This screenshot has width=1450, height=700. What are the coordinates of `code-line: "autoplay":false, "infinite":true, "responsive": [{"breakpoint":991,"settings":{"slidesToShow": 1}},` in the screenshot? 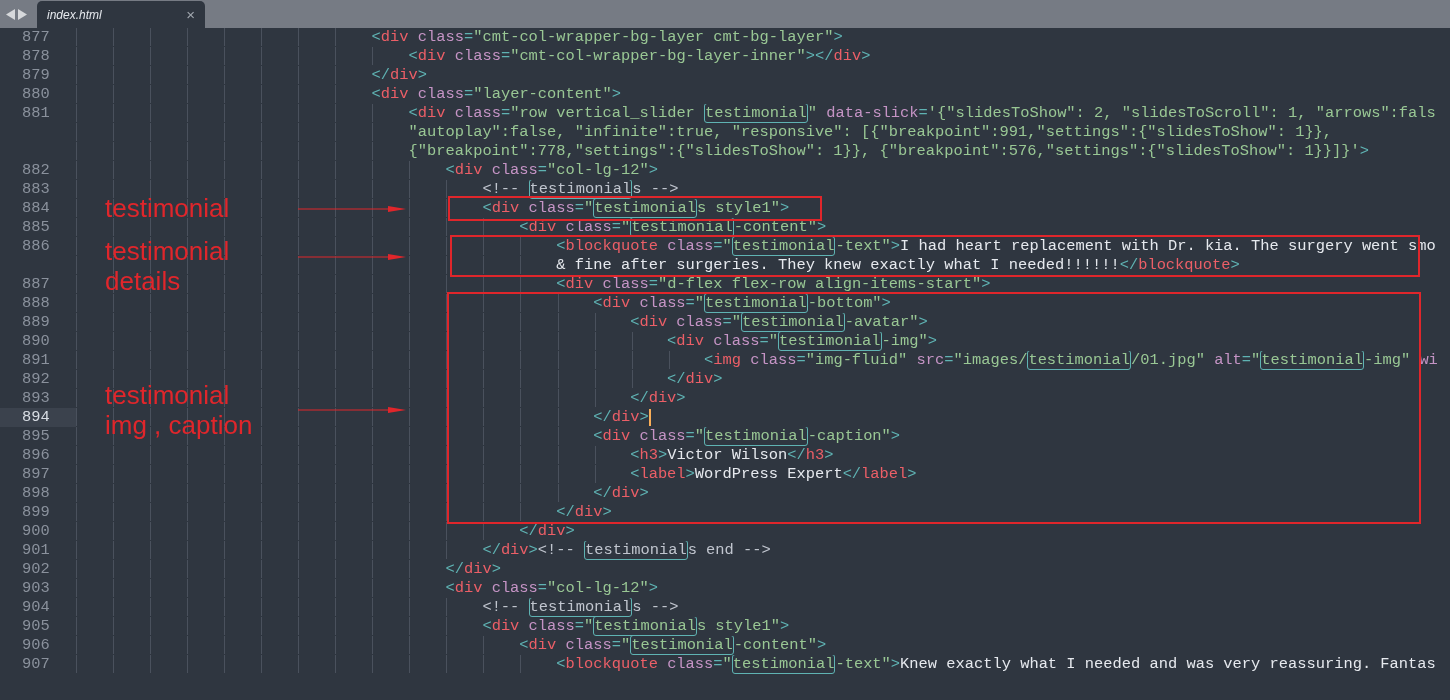 It's located at (704, 132).